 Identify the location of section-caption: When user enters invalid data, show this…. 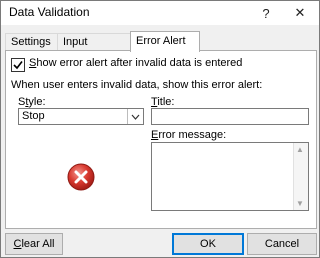
(137, 85).